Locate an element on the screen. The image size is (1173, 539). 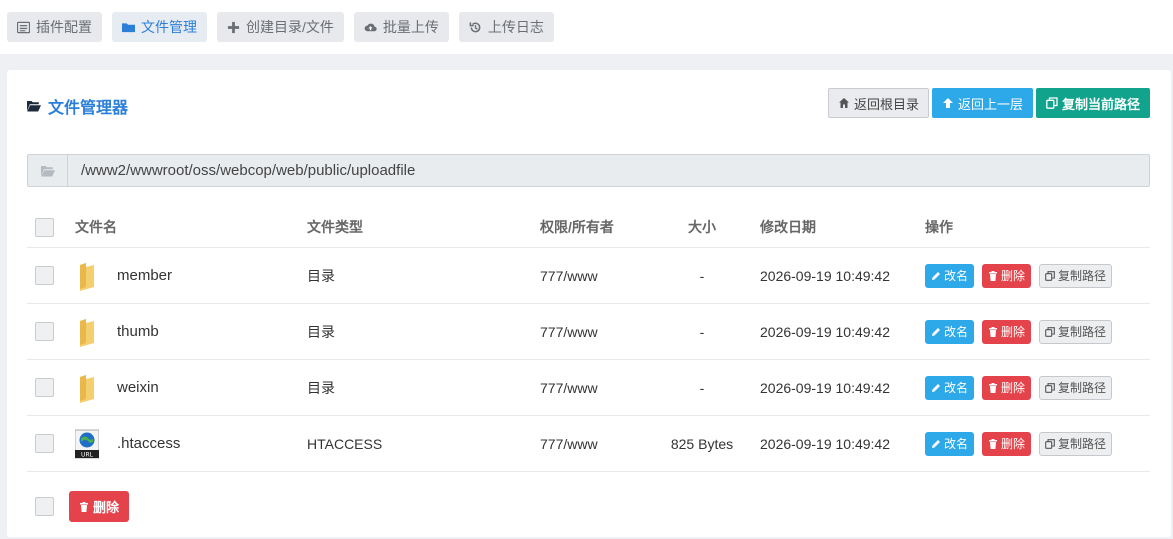
type-cell: HTACCESS is located at coordinates (345, 443).